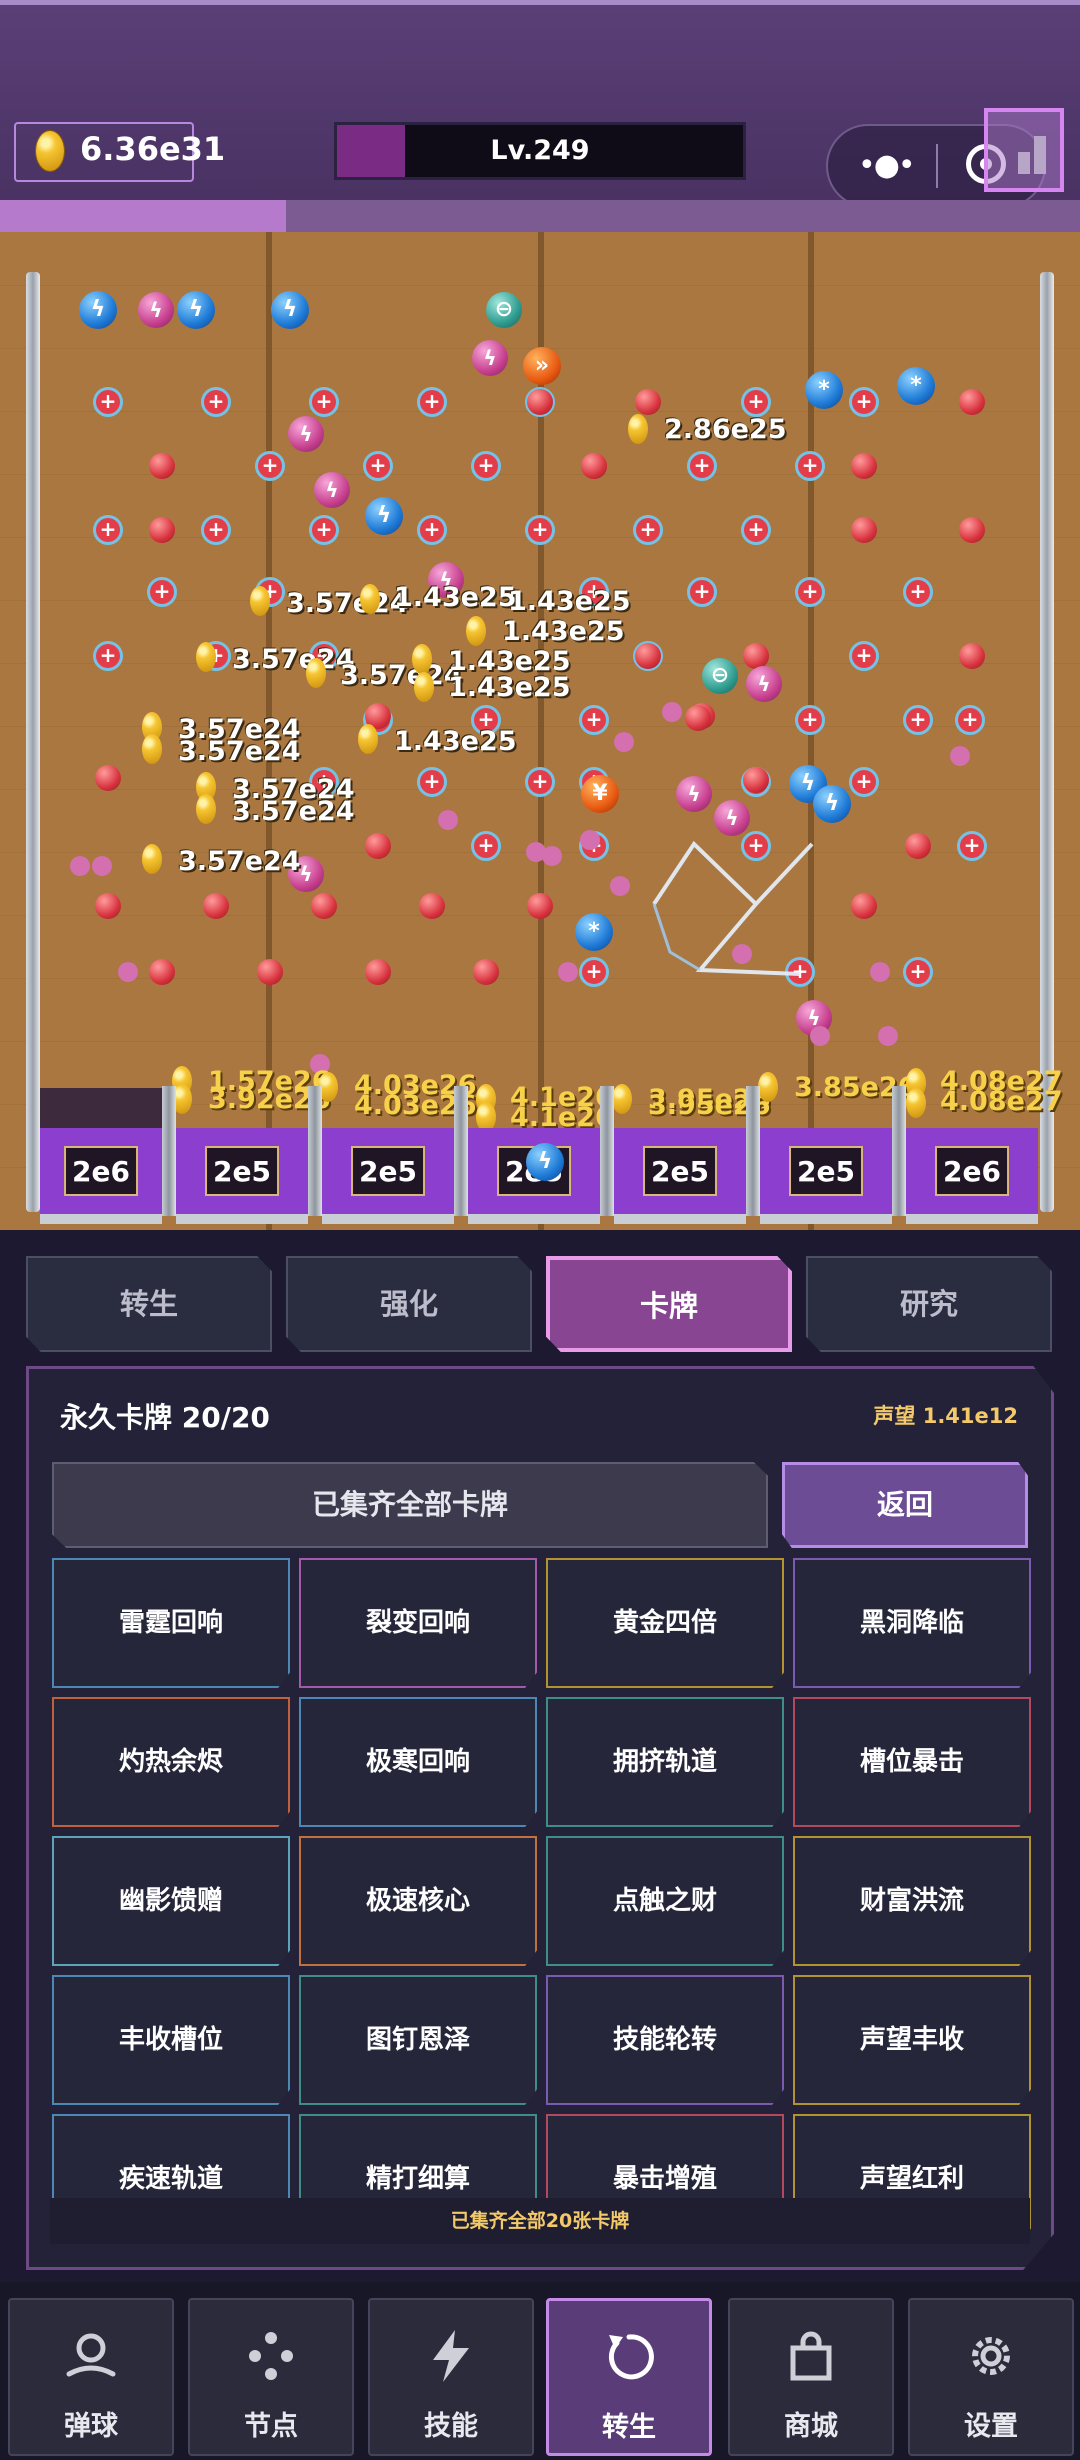 The image size is (1080, 2460). I want to click on shop-bag-icon, so click(811, 2356).